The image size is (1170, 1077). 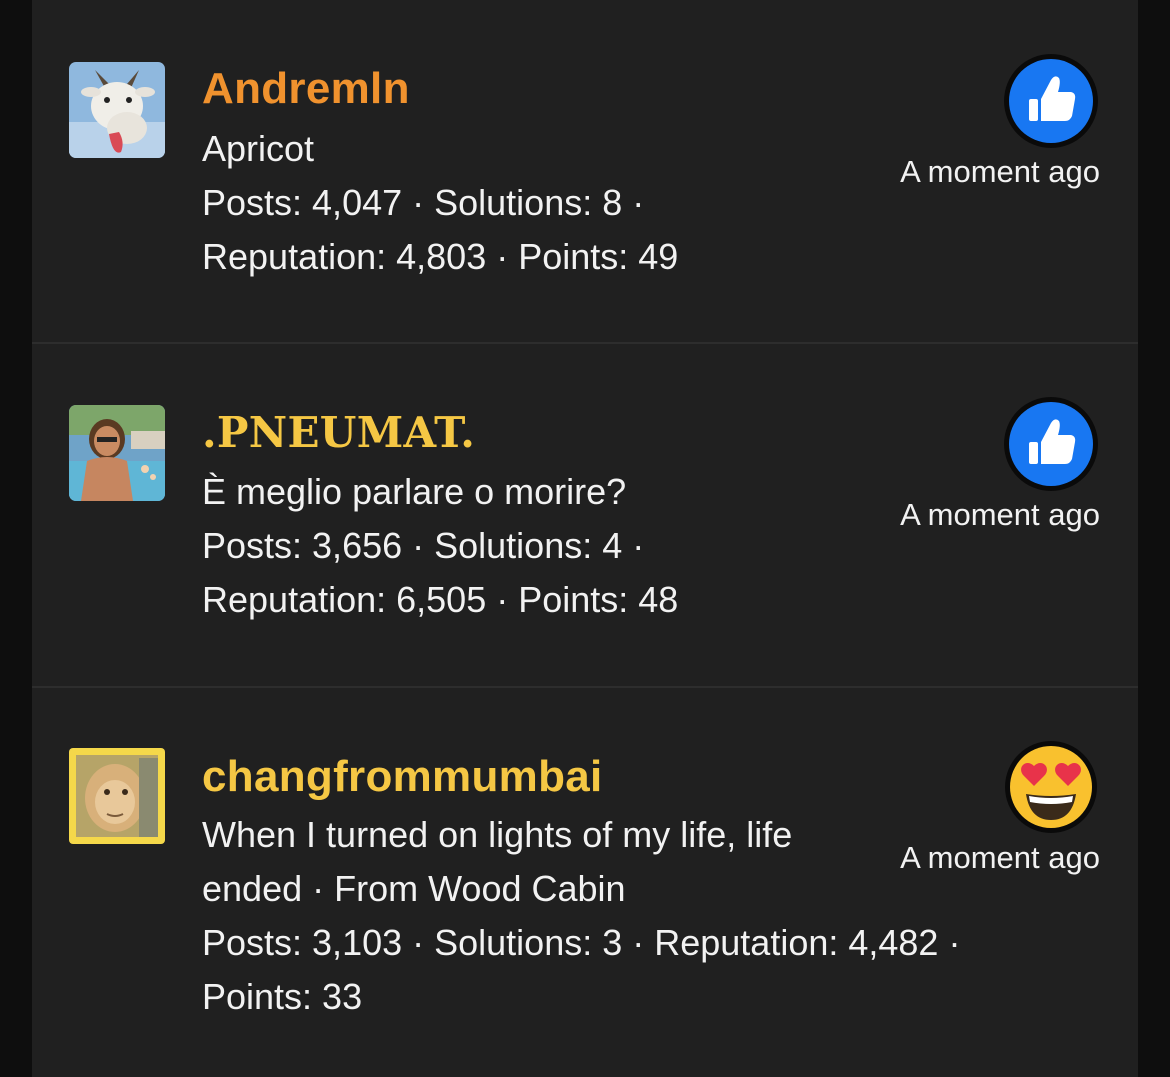 What do you see at coordinates (414, 491) in the screenshot?
I see `user-title: È meglio parlare o morire?` at bounding box center [414, 491].